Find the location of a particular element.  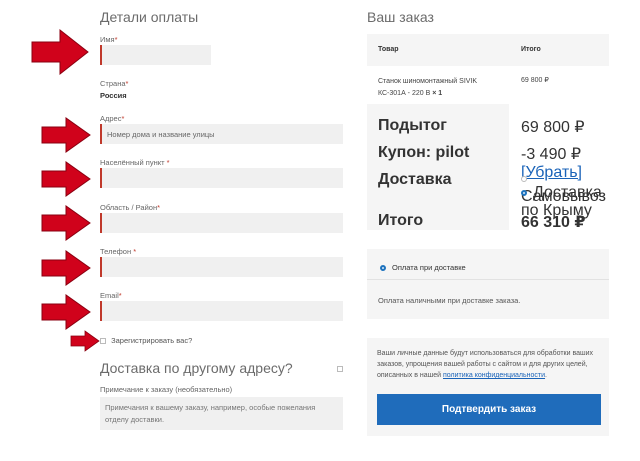

coupon-amount: -3 490 ₽ is located at coordinates (551, 154).